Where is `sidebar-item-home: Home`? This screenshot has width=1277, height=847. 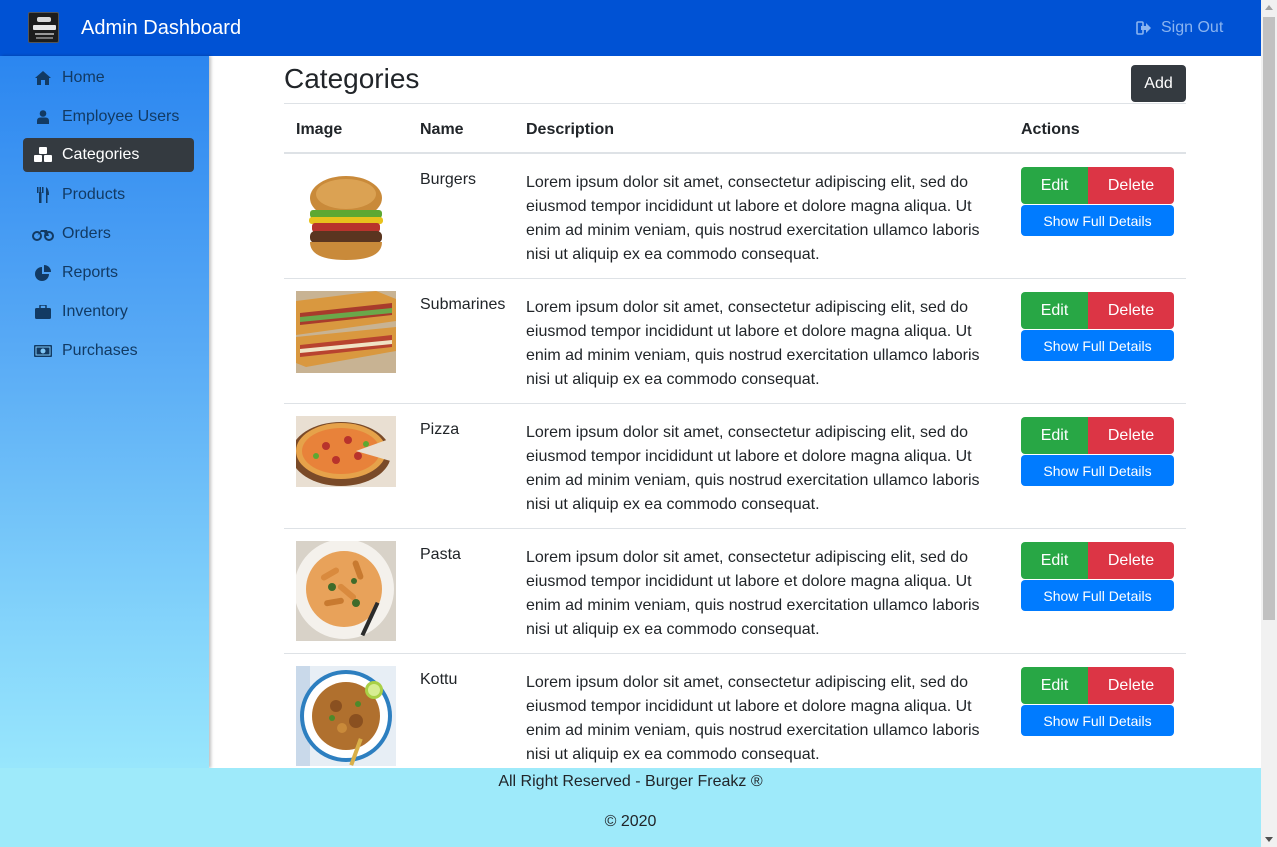
sidebar-item-home: Home is located at coordinates (108, 78).